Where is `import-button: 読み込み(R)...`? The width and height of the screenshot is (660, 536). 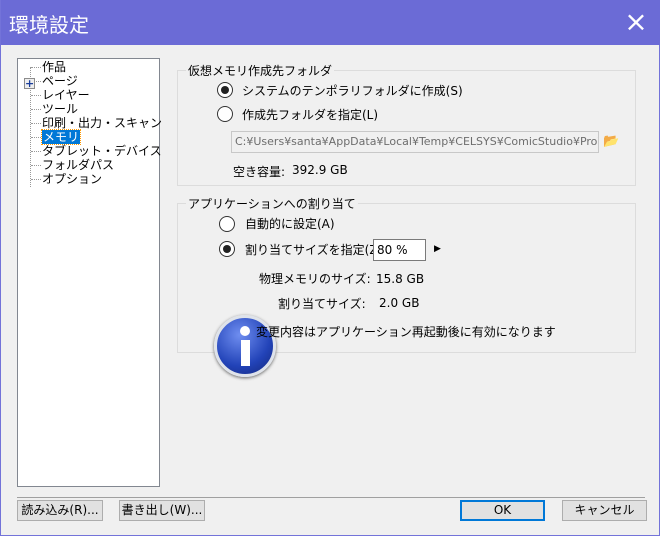
import-button: 読み込み(R)... is located at coordinates (60, 510).